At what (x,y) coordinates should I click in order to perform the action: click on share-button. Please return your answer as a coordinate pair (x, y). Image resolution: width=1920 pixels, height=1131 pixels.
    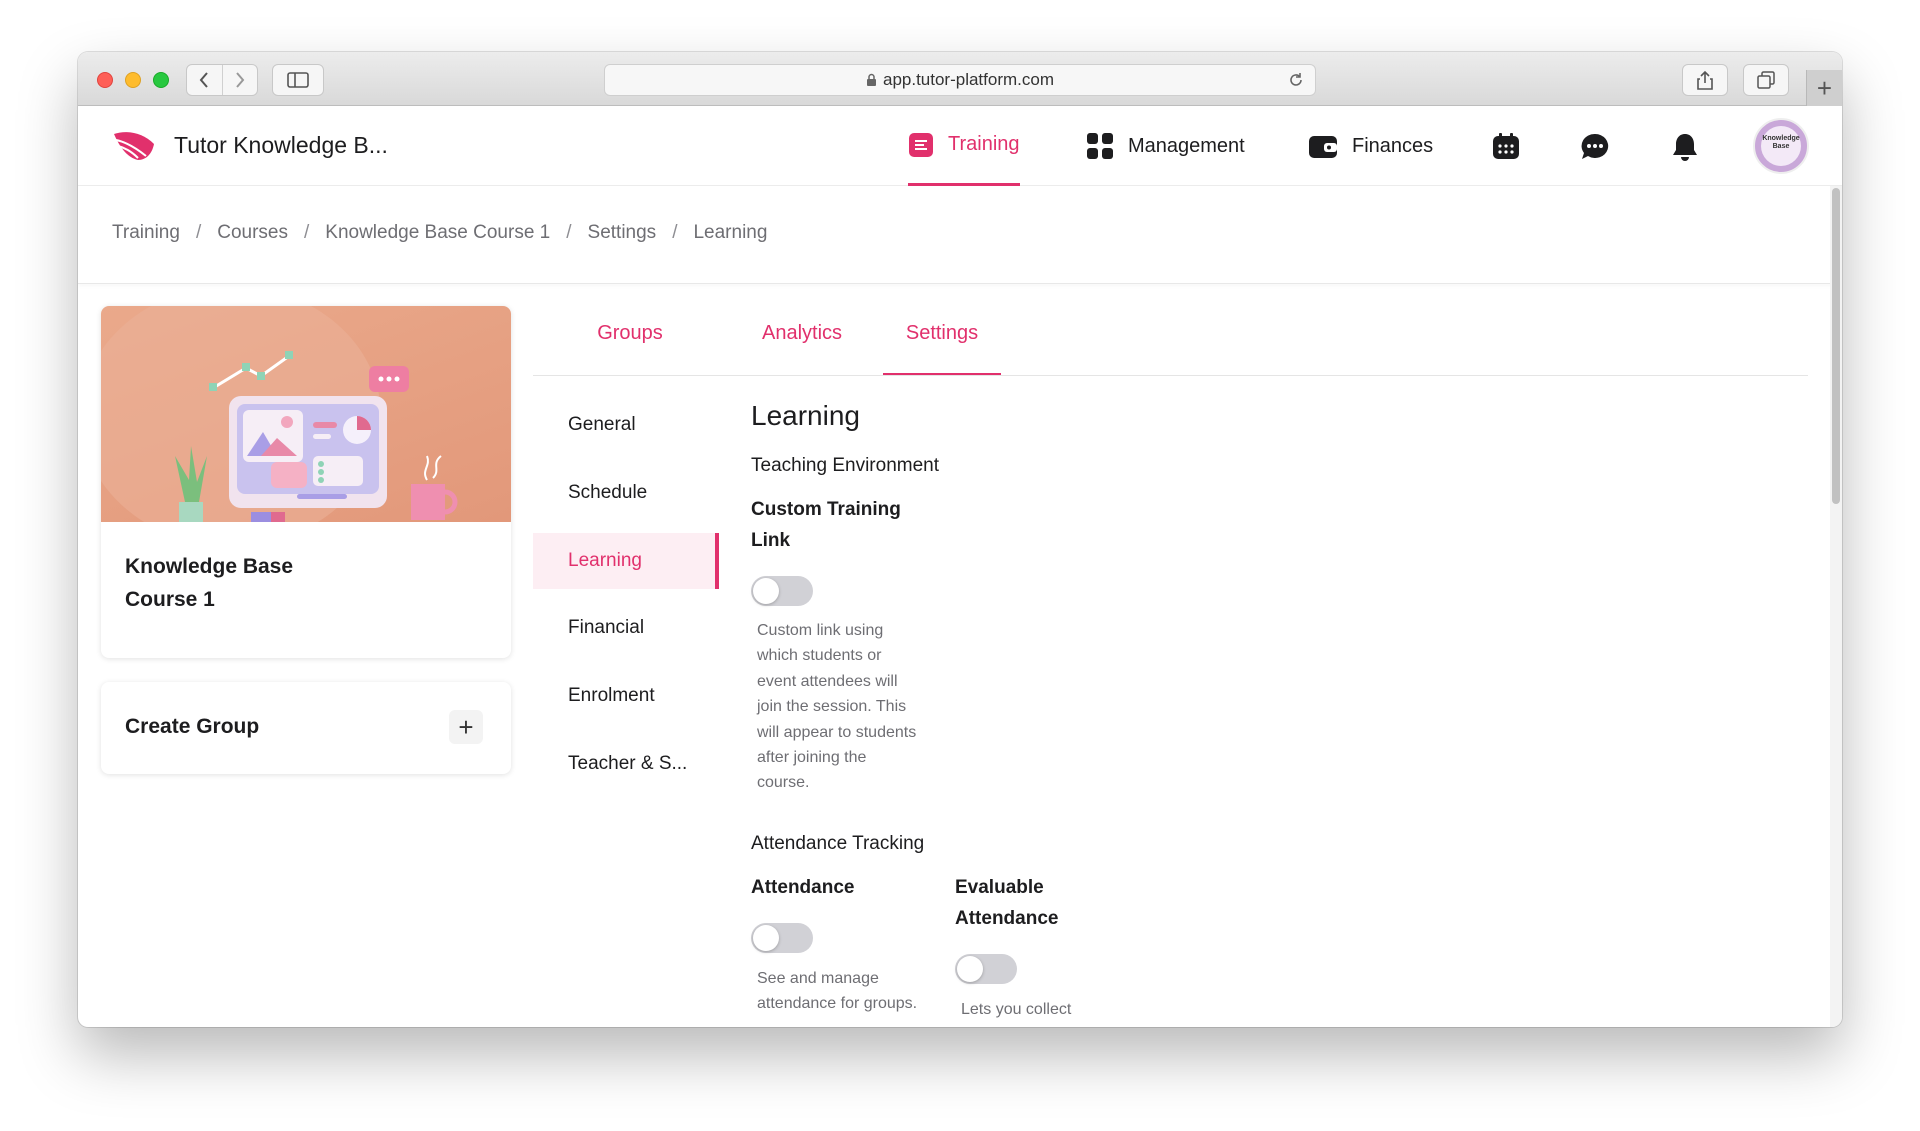
    Looking at the image, I should click on (1705, 80).